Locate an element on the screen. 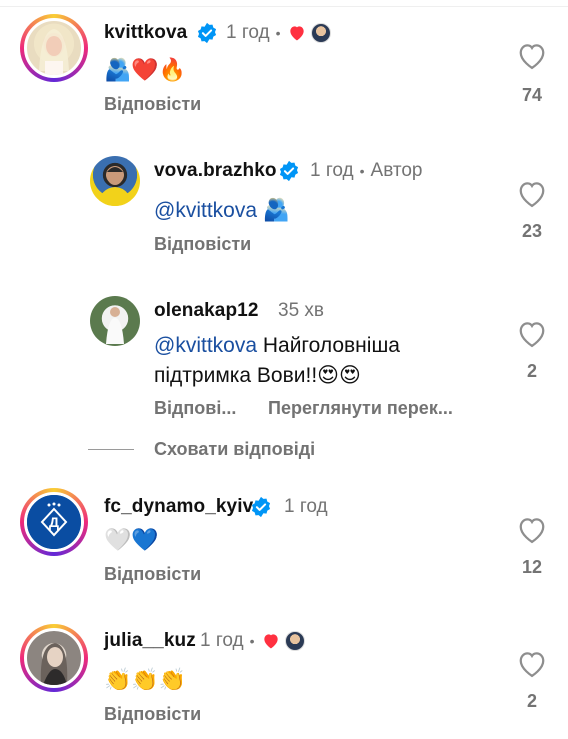 This screenshot has width=568, height=739. comment-meta: 1 год • Автор is located at coordinates (350, 171).